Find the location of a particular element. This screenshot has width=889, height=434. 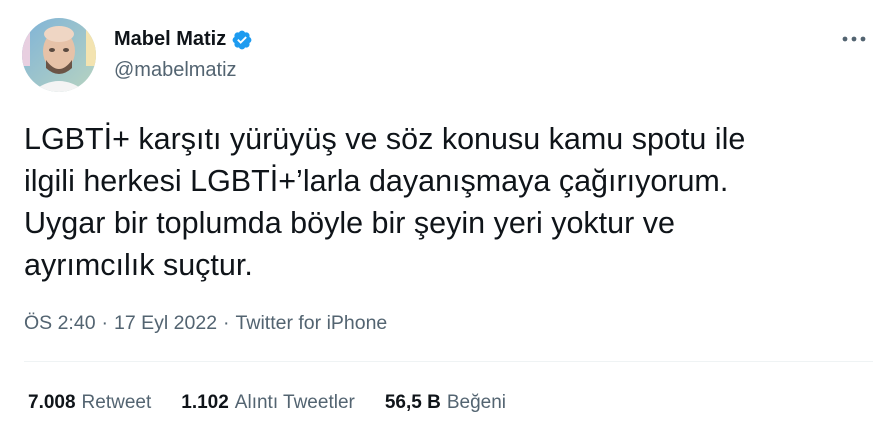

retweet-stat: 7.008 Retweet is located at coordinates (89, 403).